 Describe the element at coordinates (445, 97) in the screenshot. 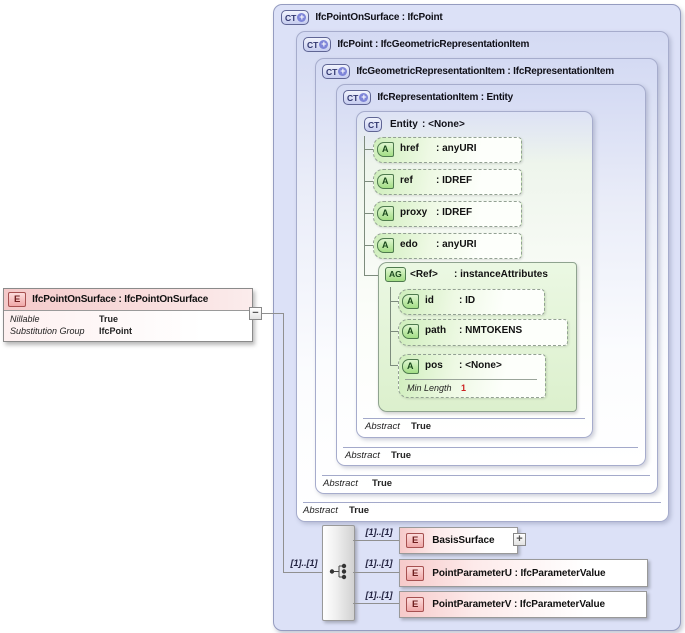

I see `ct-title: IfcRepresentationItem : Entity` at that location.